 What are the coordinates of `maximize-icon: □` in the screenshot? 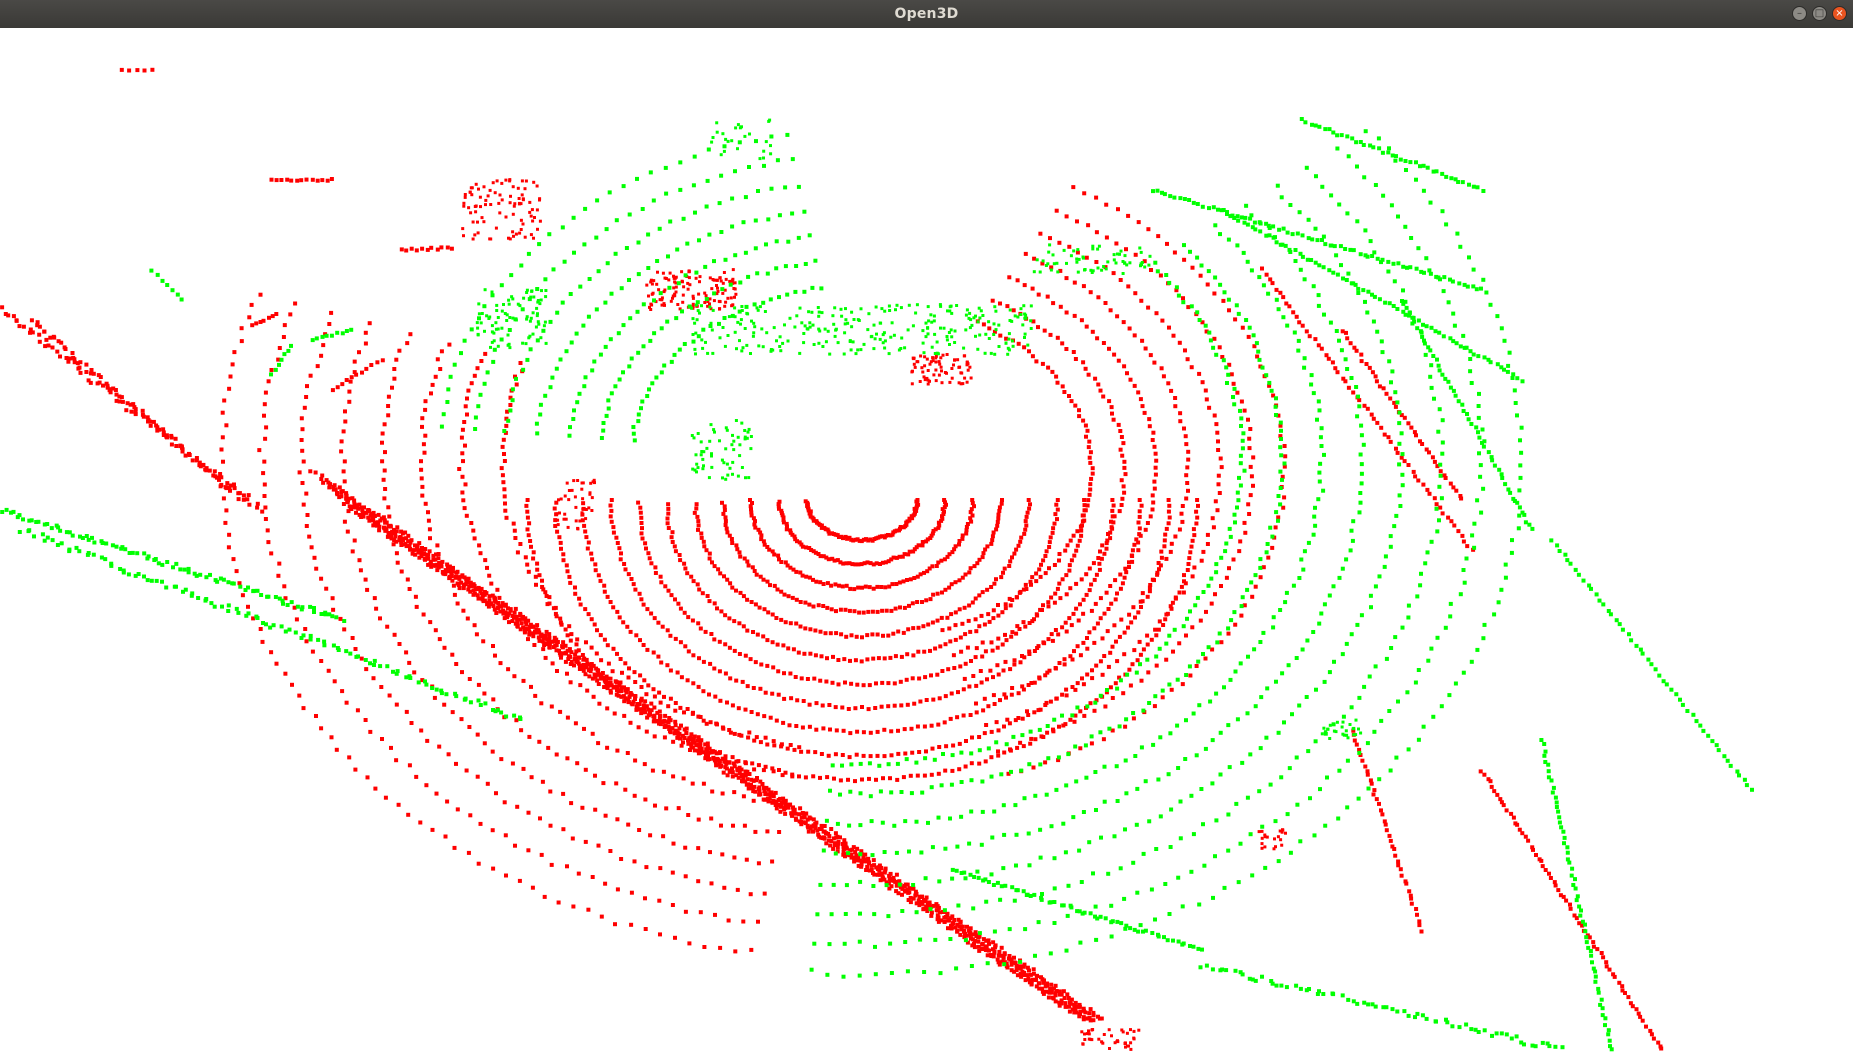 It's located at (1819, 13).